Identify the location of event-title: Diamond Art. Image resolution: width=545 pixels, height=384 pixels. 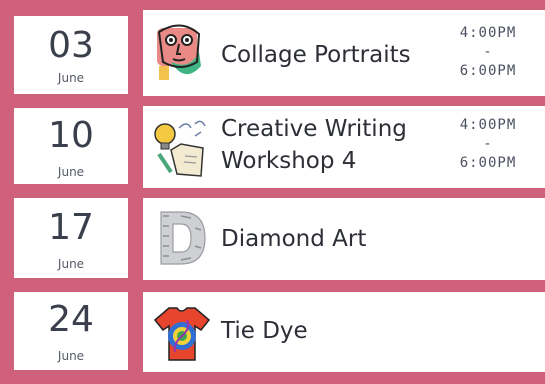
(294, 239).